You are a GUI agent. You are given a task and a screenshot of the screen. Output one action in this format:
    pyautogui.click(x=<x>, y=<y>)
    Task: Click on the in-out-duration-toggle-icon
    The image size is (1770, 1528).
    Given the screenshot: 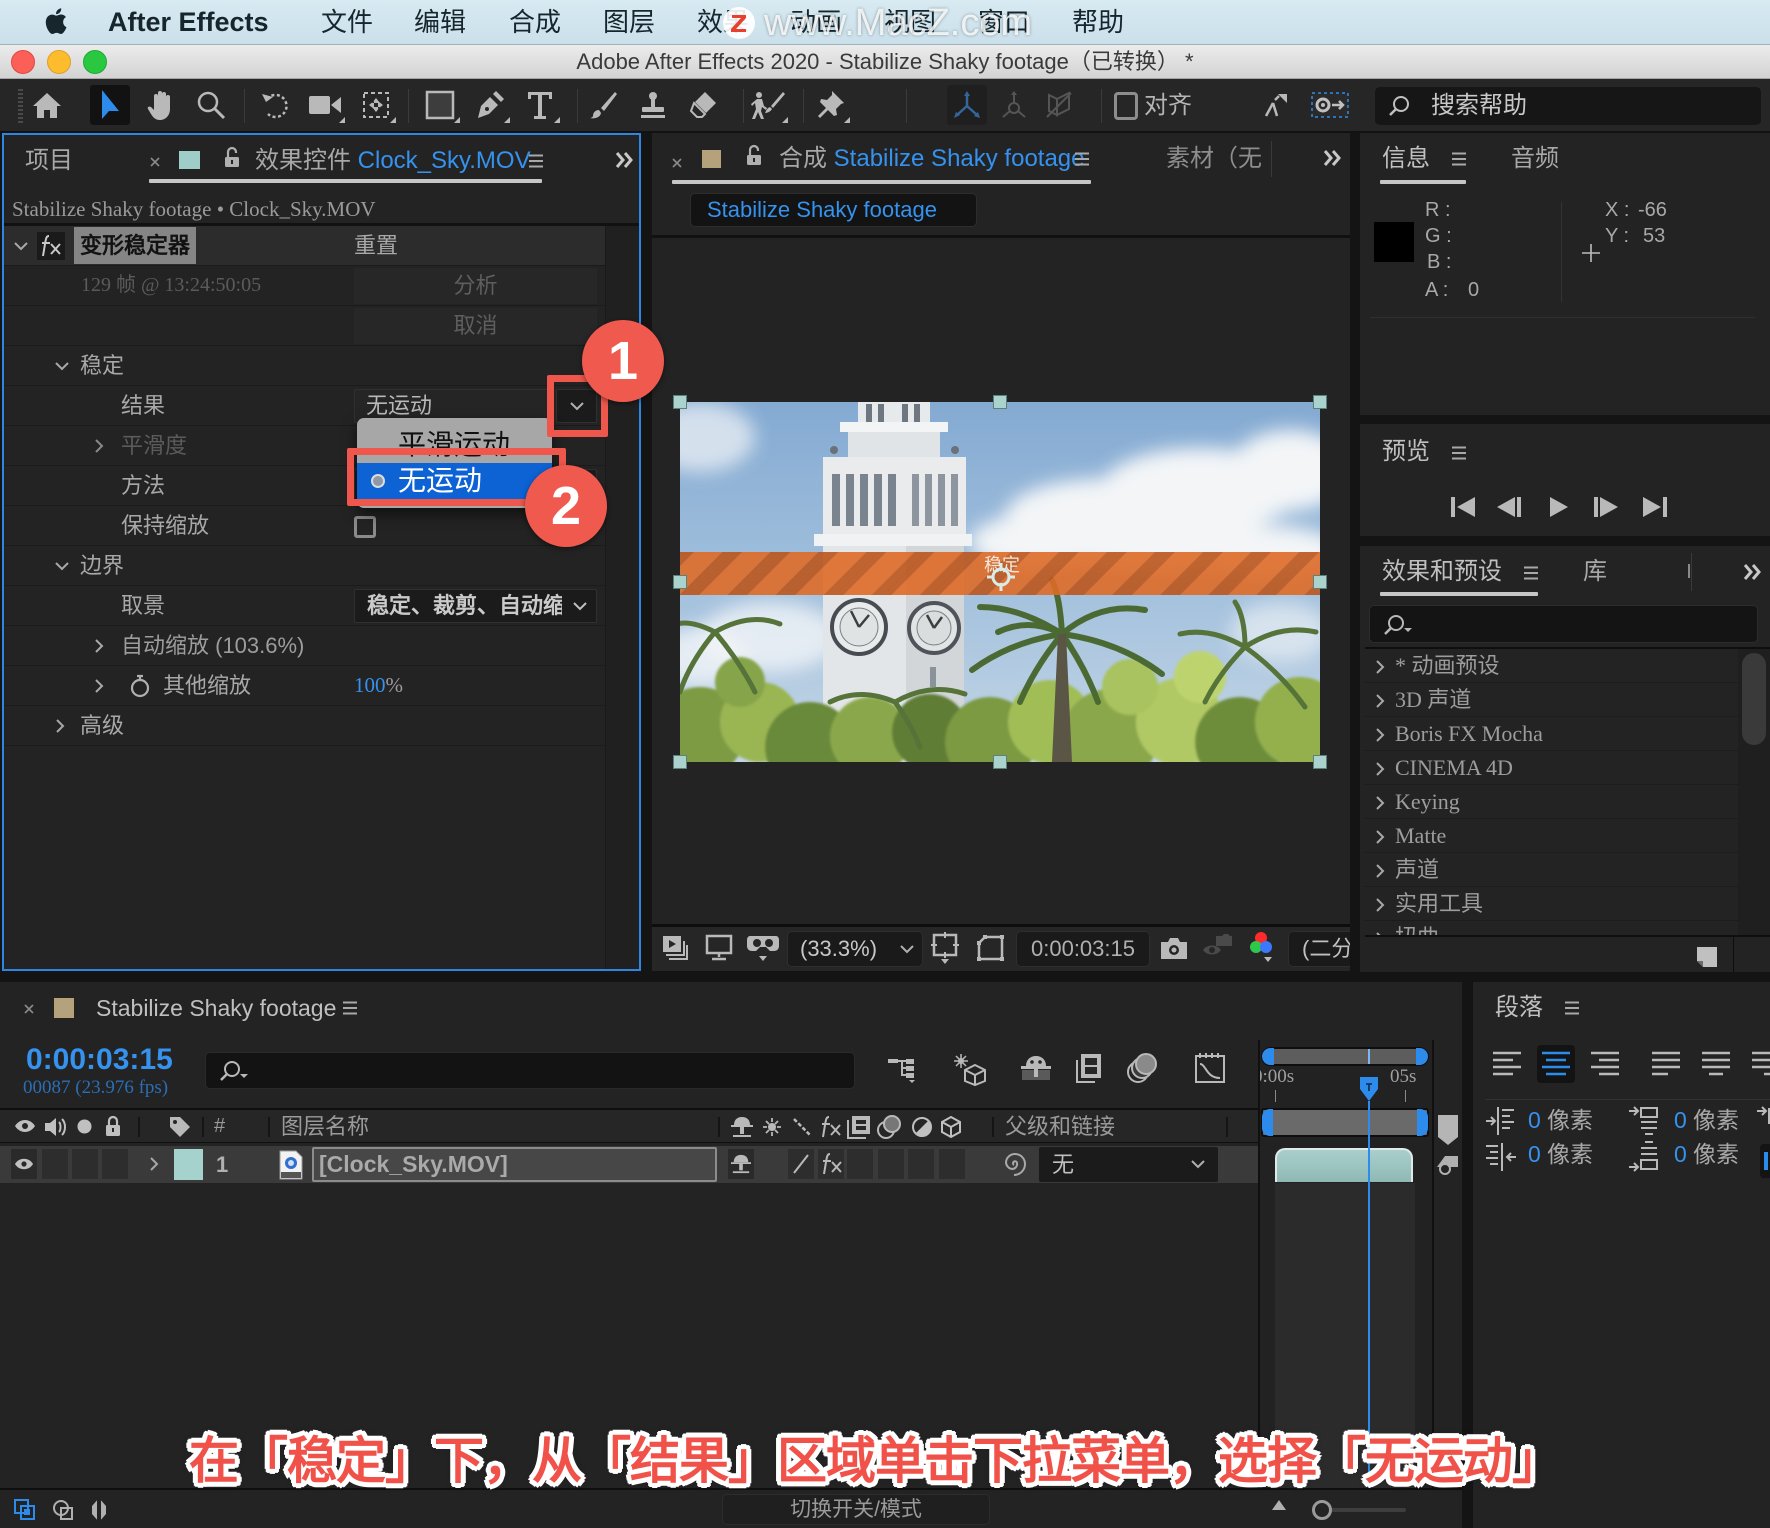 What is the action you would take?
    pyautogui.click(x=99, y=1510)
    